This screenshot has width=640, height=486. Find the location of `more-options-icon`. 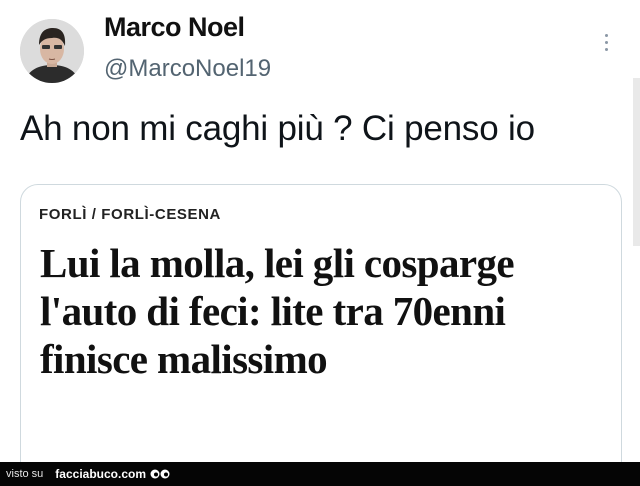

more-options-icon is located at coordinates (606, 42).